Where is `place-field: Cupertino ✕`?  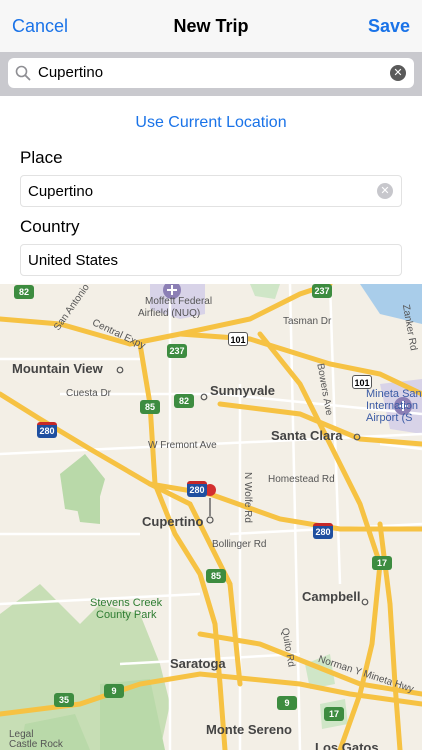 place-field: Cupertino ✕ is located at coordinates (211, 191).